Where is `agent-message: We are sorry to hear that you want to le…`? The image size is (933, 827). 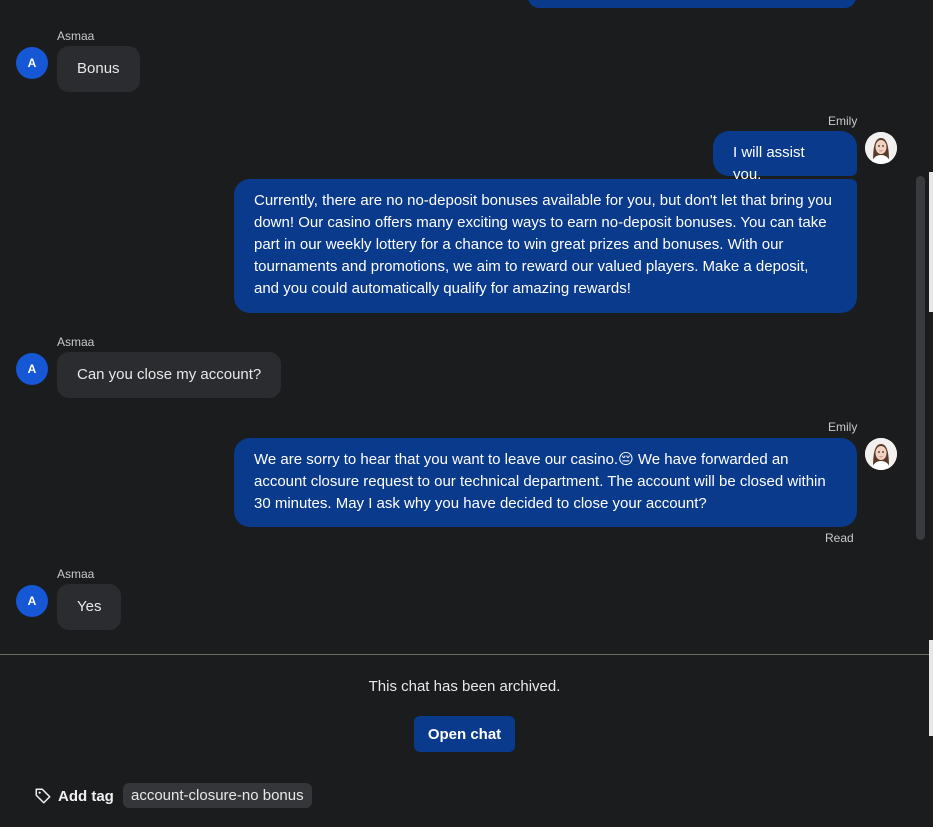 agent-message: We are sorry to hear that you want to le… is located at coordinates (545, 482).